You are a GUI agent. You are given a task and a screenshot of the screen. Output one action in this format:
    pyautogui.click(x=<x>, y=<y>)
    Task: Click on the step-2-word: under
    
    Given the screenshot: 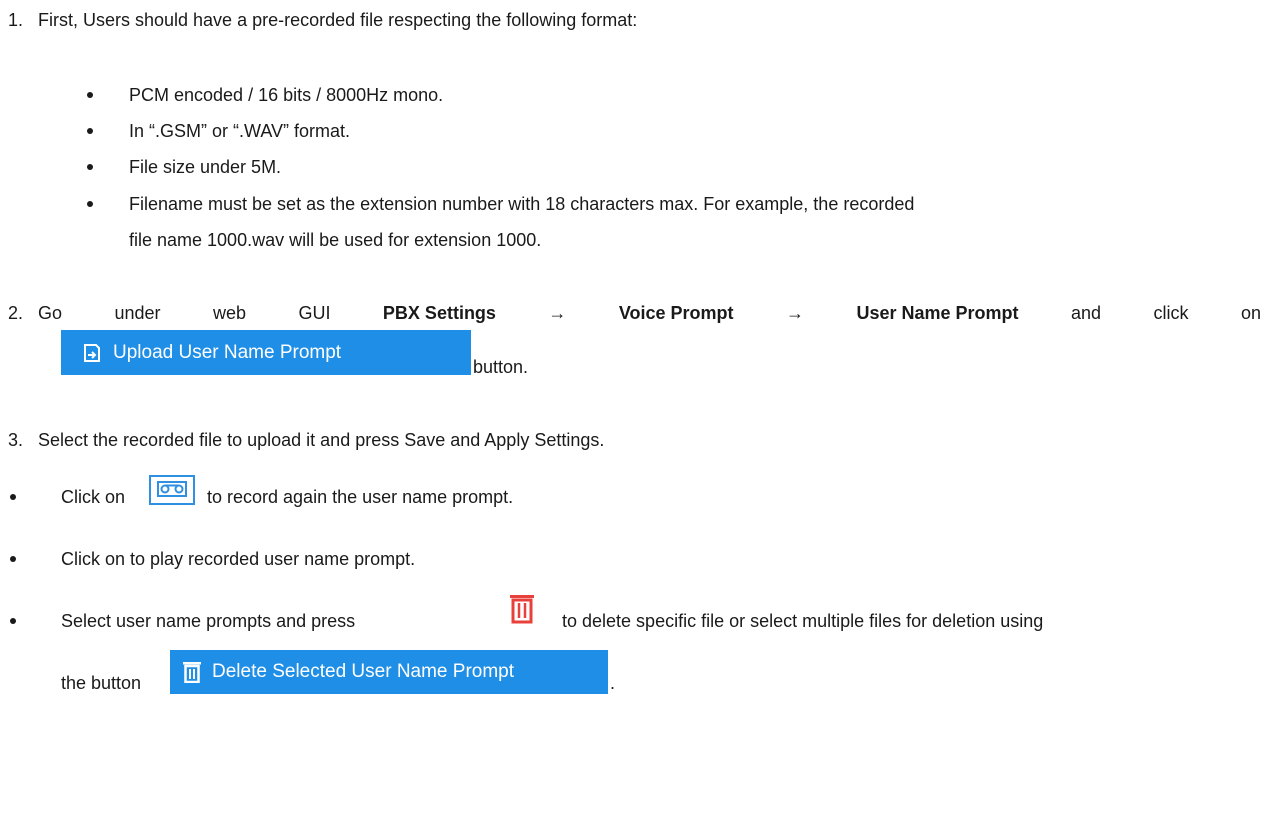 What is the action you would take?
    pyautogui.click(x=137, y=313)
    